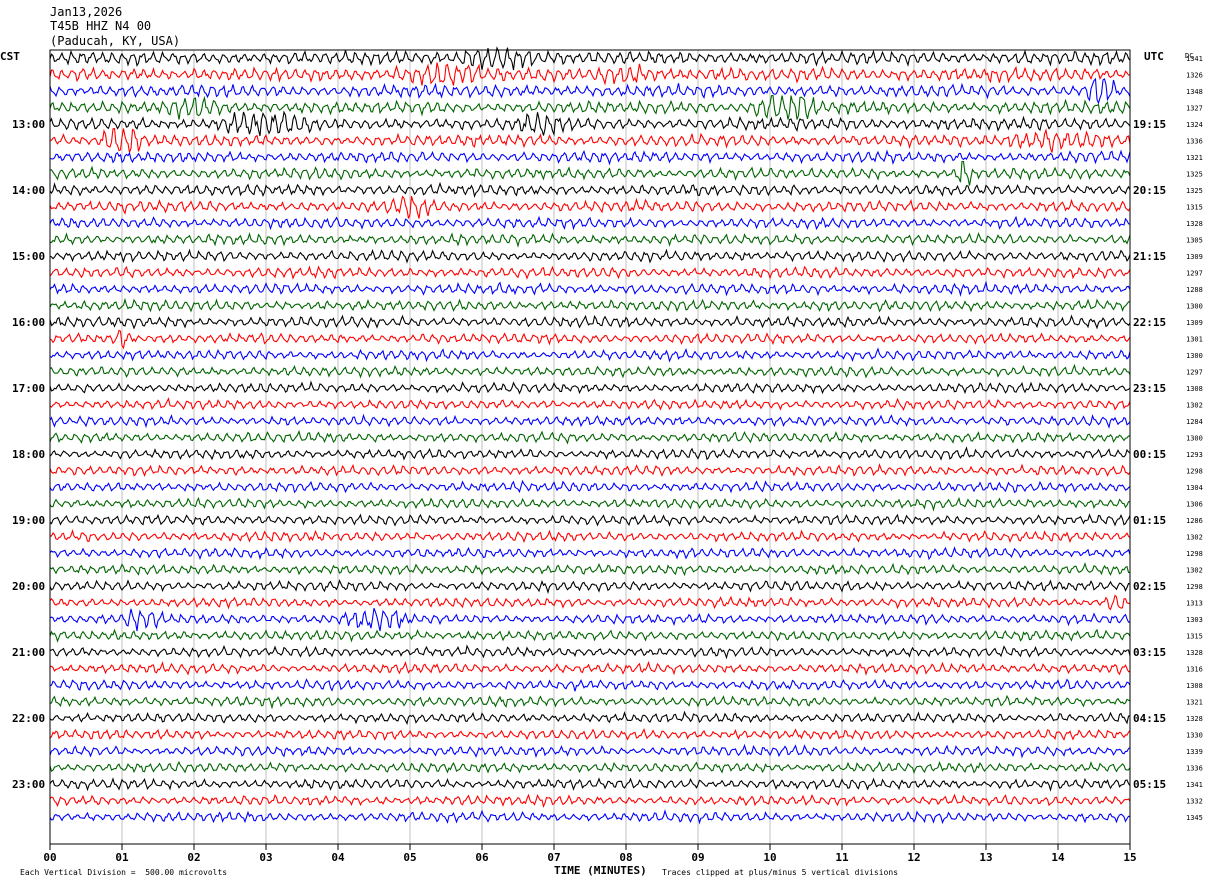  Describe the element at coordinates (1194, 290) in the screenshot. I see `dc-offset-label: 1288` at that location.